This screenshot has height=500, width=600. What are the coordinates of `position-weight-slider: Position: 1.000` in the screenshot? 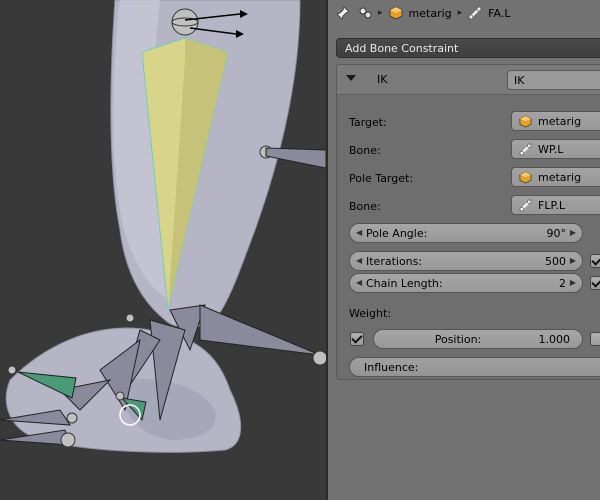 It's located at (478, 339).